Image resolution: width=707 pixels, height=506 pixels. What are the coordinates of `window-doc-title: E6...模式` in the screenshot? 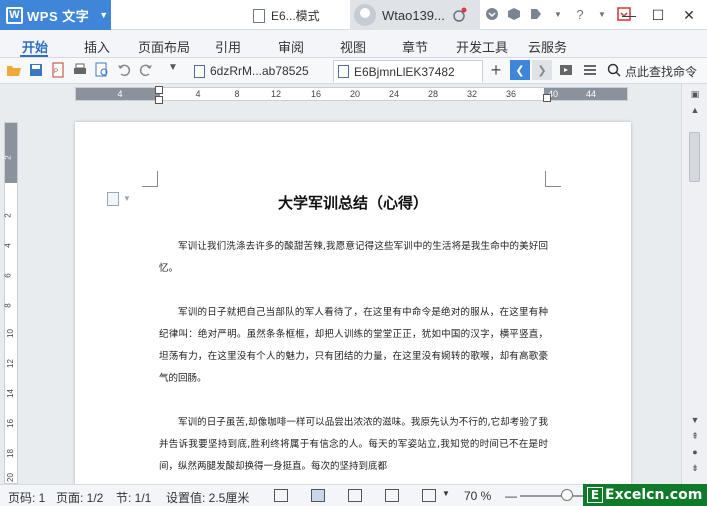 It's located at (286, 15).